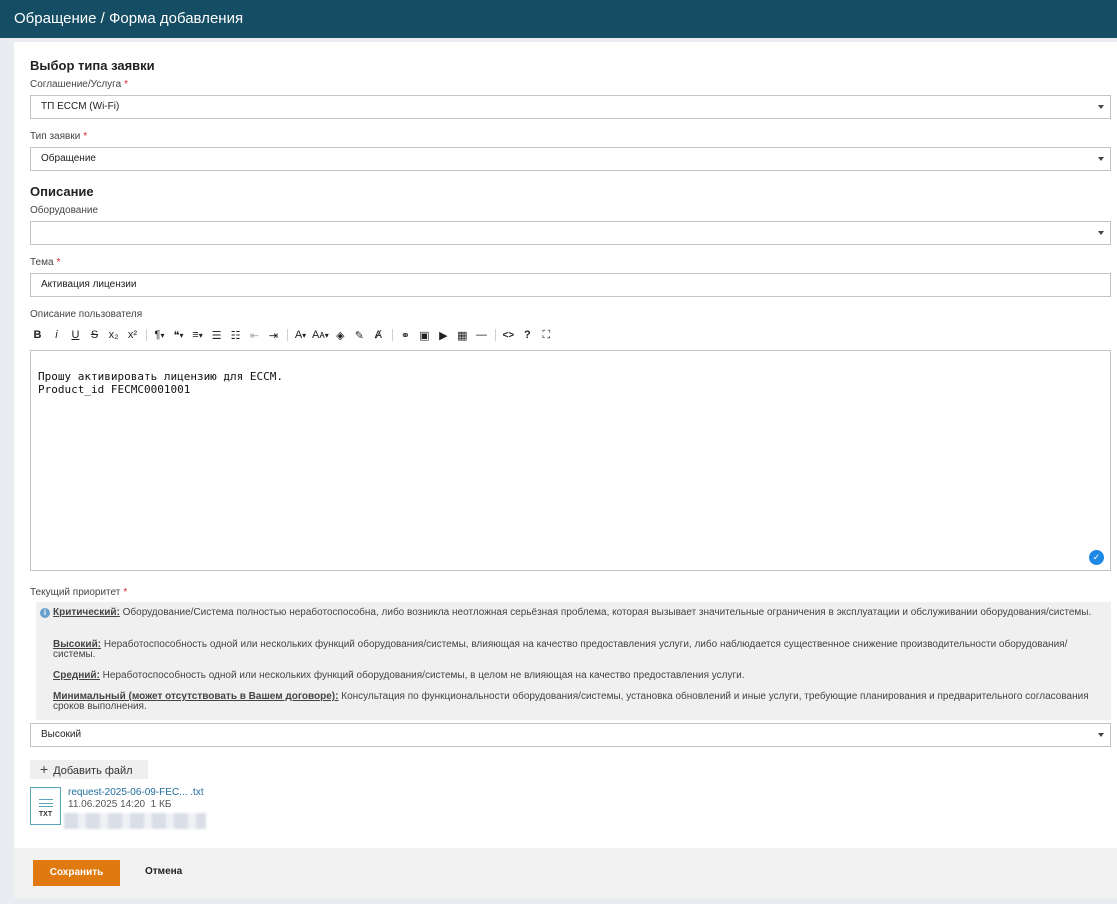 This screenshot has width=1117, height=904. What do you see at coordinates (481, 335) in the screenshot?
I see `horizontal-rule-icon: —` at bounding box center [481, 335].